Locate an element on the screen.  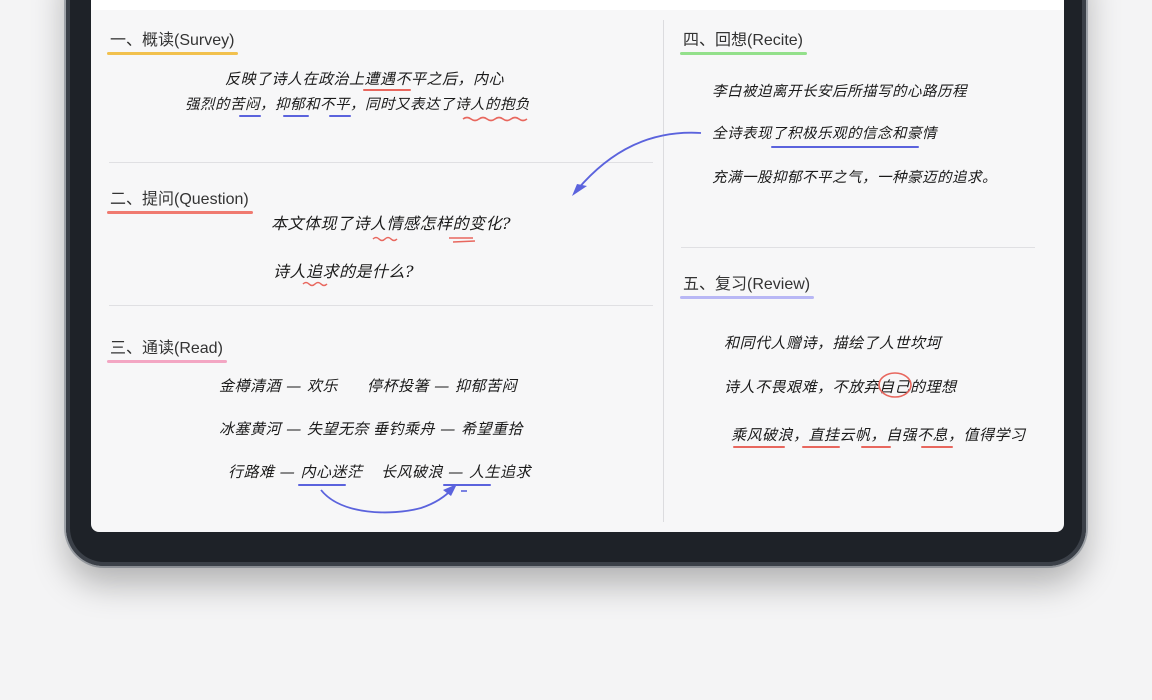
ink-mark is located at coordinates (462, 240).